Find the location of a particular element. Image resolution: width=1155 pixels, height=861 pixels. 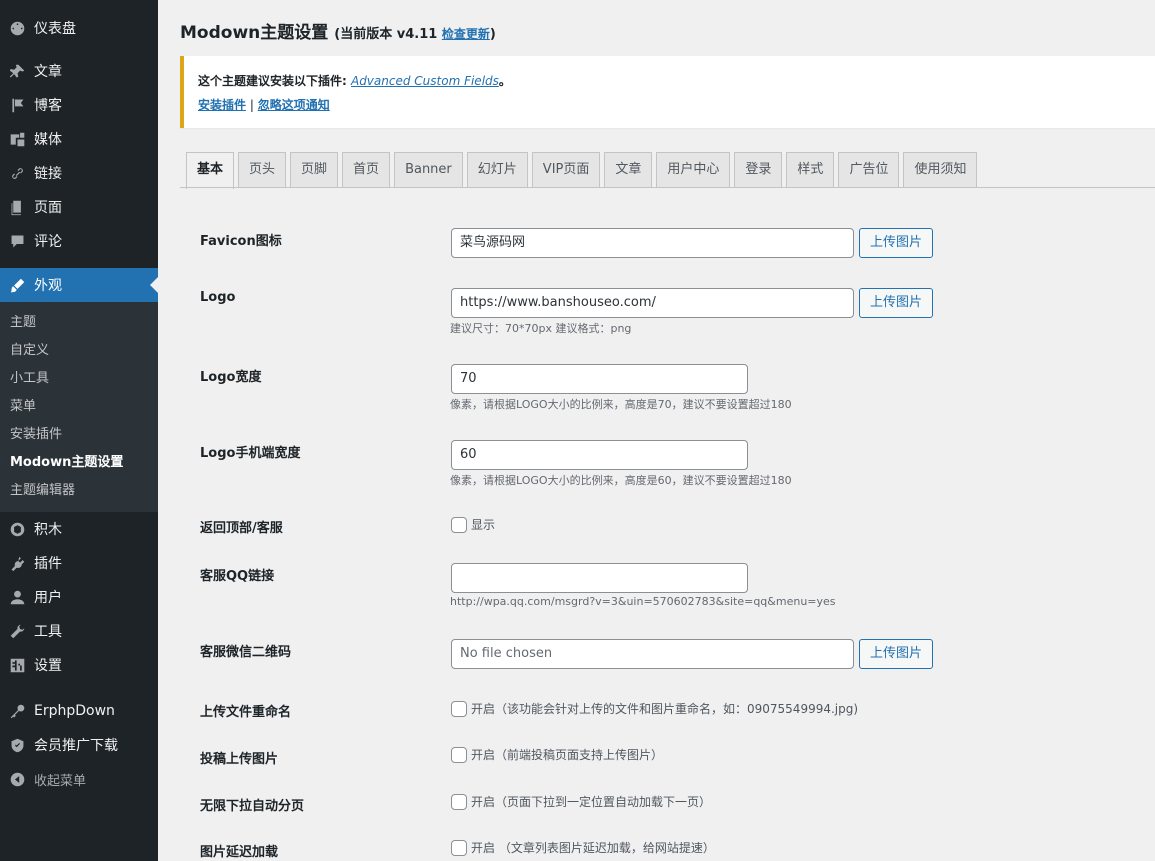

sidebar-item-label: ErphpDown is located at coordinates (74, 711).